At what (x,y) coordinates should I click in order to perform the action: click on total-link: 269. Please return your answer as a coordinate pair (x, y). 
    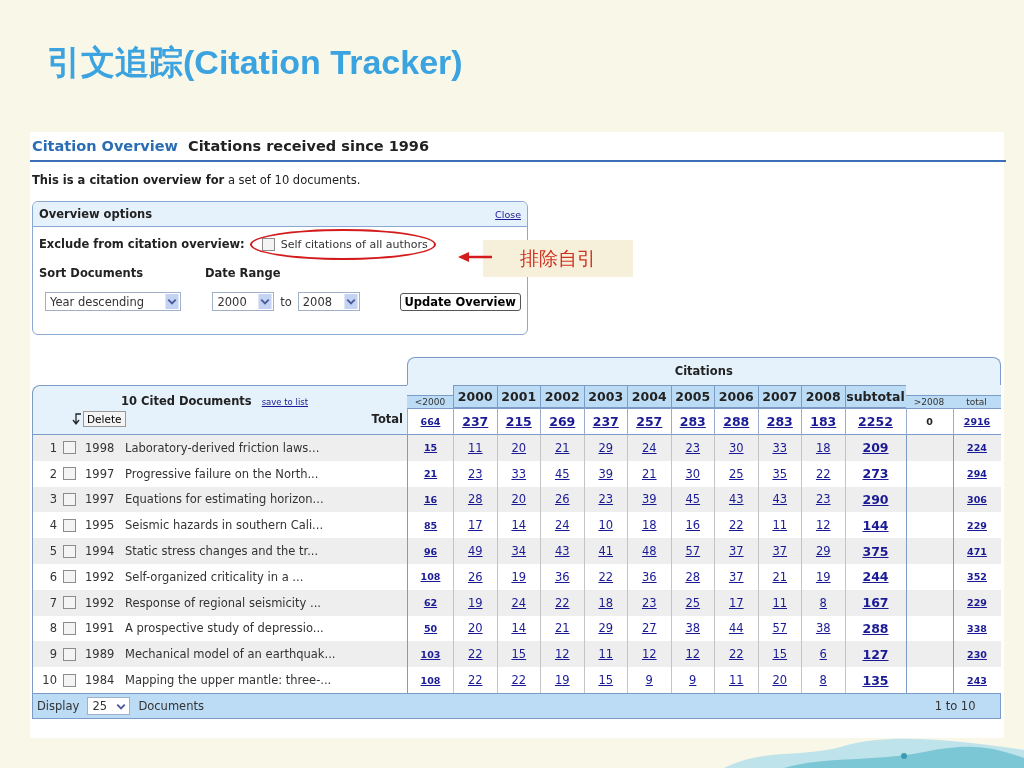
    Looking at the image, I should click on (562, 421).